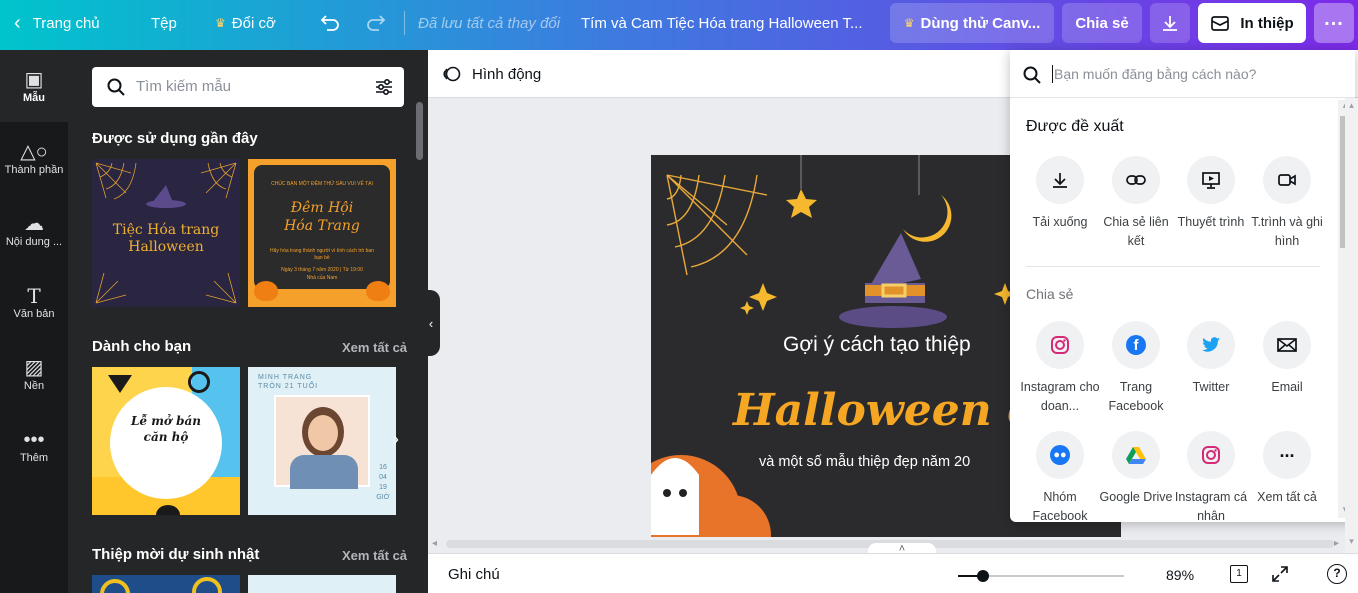 The height and width of the screenshot is (593, 1358). Describe the element at coordinates (1252, 23) in the screenshot. I see `print-button: In thiệp` at that location.